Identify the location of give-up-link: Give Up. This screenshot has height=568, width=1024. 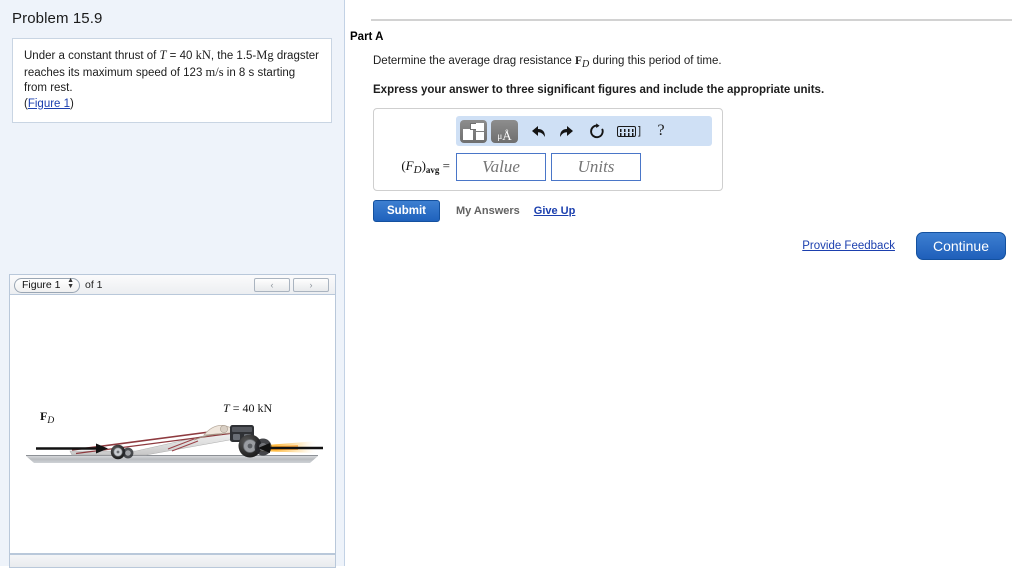
(555, 211).